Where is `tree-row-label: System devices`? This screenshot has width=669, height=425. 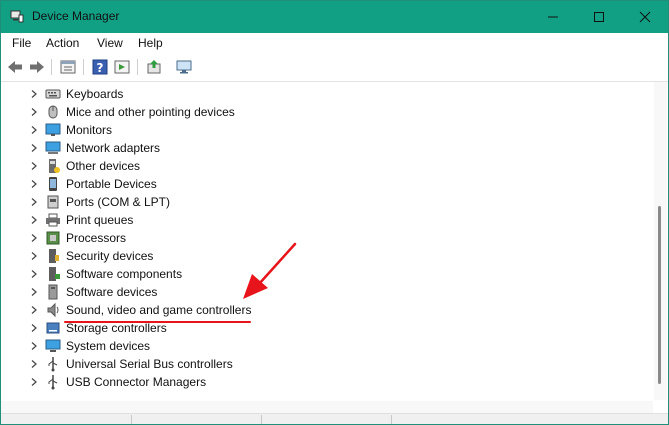
tree-row-label: System devices is located at coordinates (108, 346).